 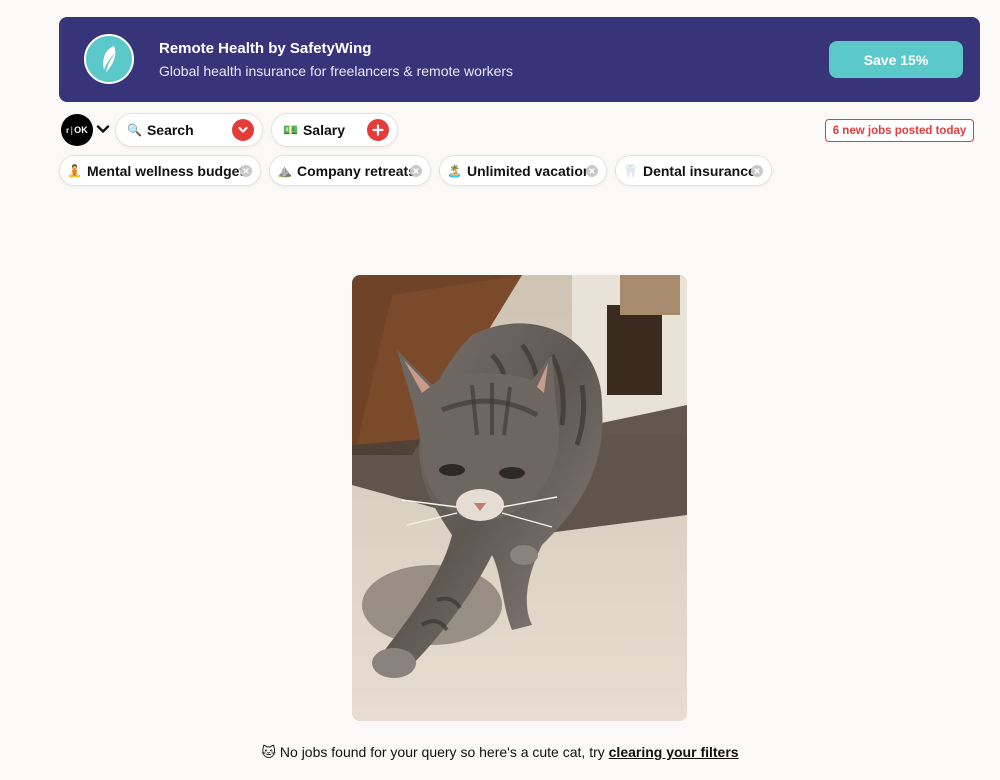 What do you see at coordinates (170, 130) in the screenshot?
I see `search-label: Search` at bounding box center [170, 130].